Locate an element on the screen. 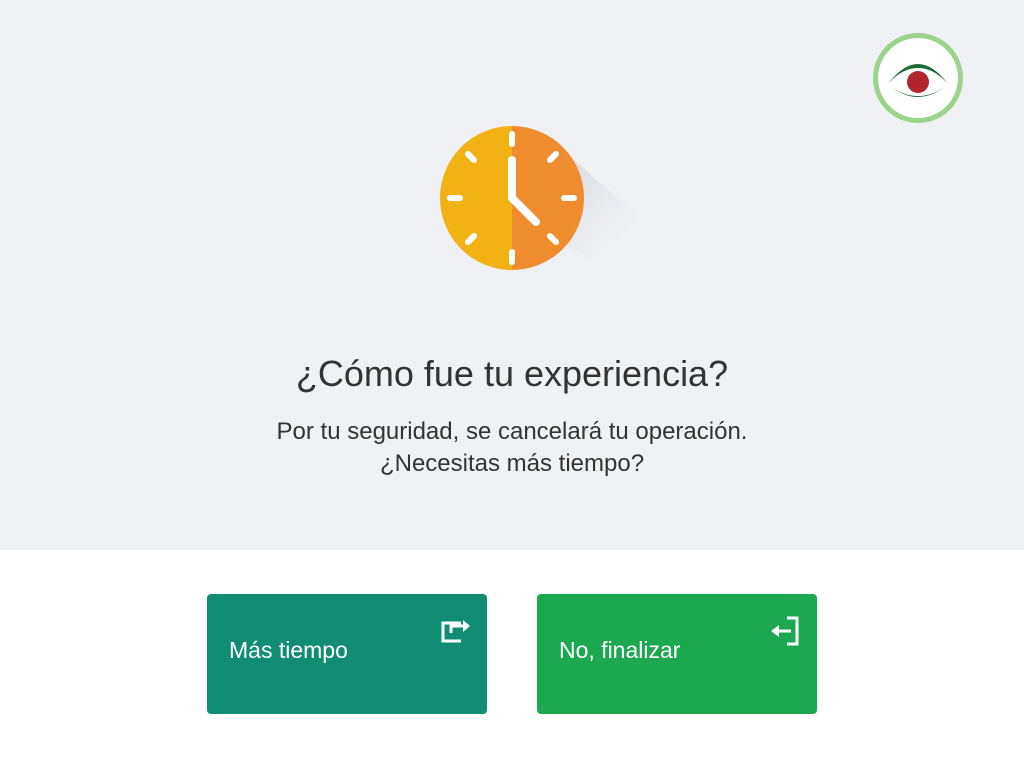 Image resolution: width=1024 pixels, height=768 pixels. finish-label: No, finalizar is located at coordinates (620, 650).